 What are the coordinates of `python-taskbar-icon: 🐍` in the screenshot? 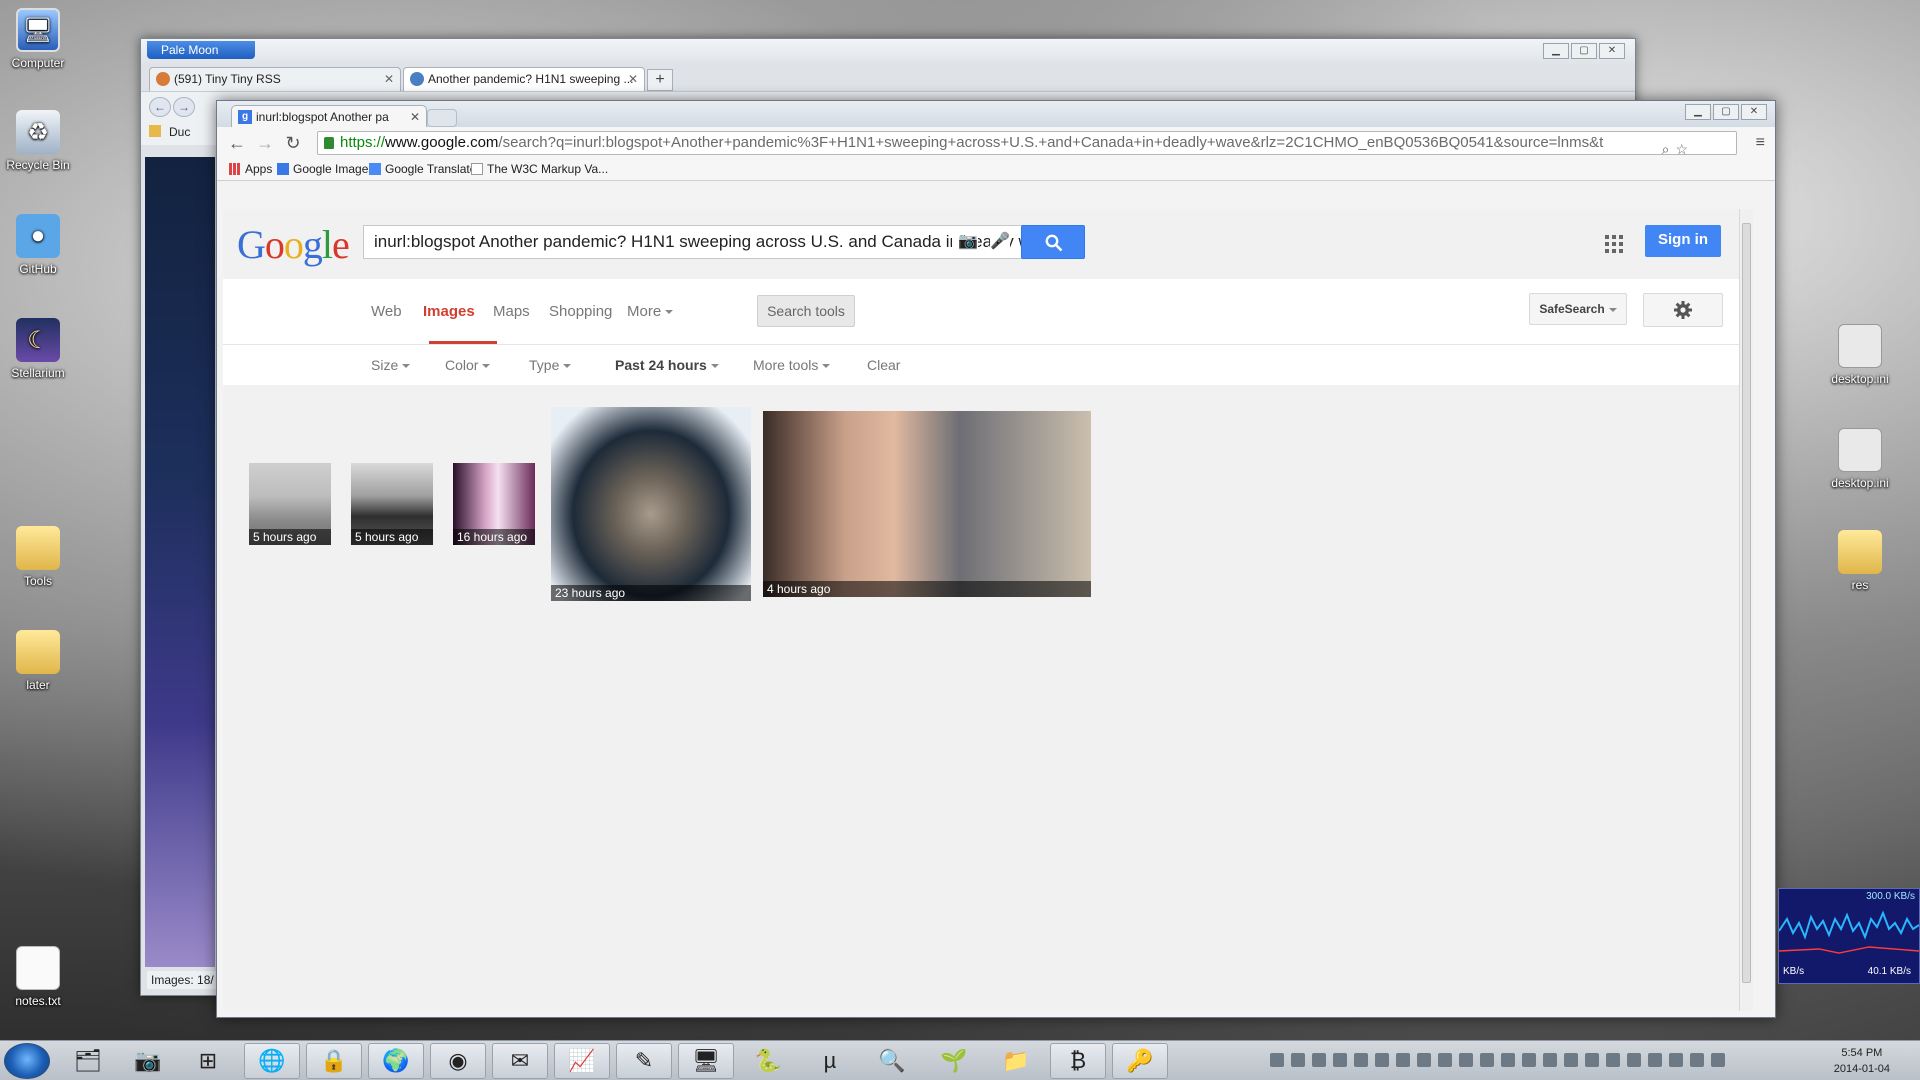 It's located at (768, 1061).